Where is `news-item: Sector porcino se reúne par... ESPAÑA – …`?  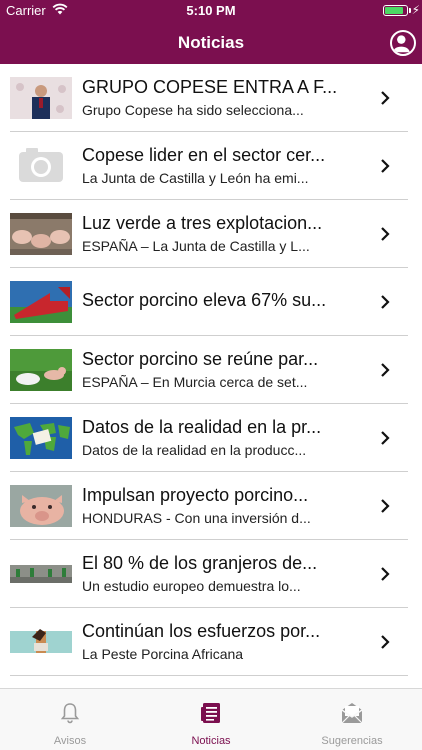 news-item: Sector porcino se reúne par... ESPAÑA – … is located at coordinates (211, 370).